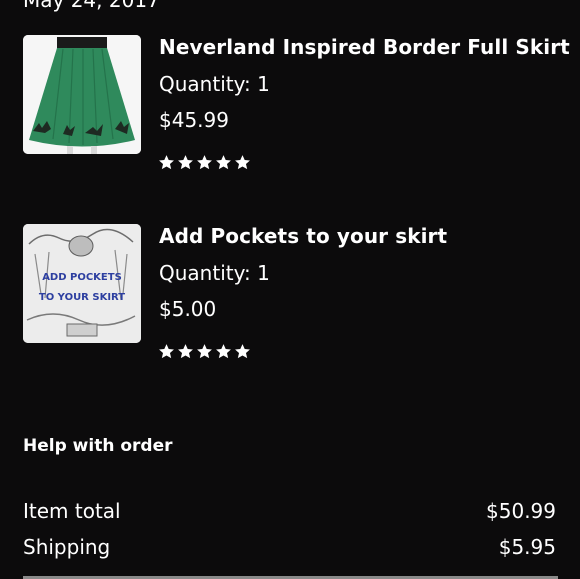 The width and height of the screenshot is (580, 579). Describe the element at coordinates (188, 309) in the screenshot. I see `item-price: $5.00` at that location.